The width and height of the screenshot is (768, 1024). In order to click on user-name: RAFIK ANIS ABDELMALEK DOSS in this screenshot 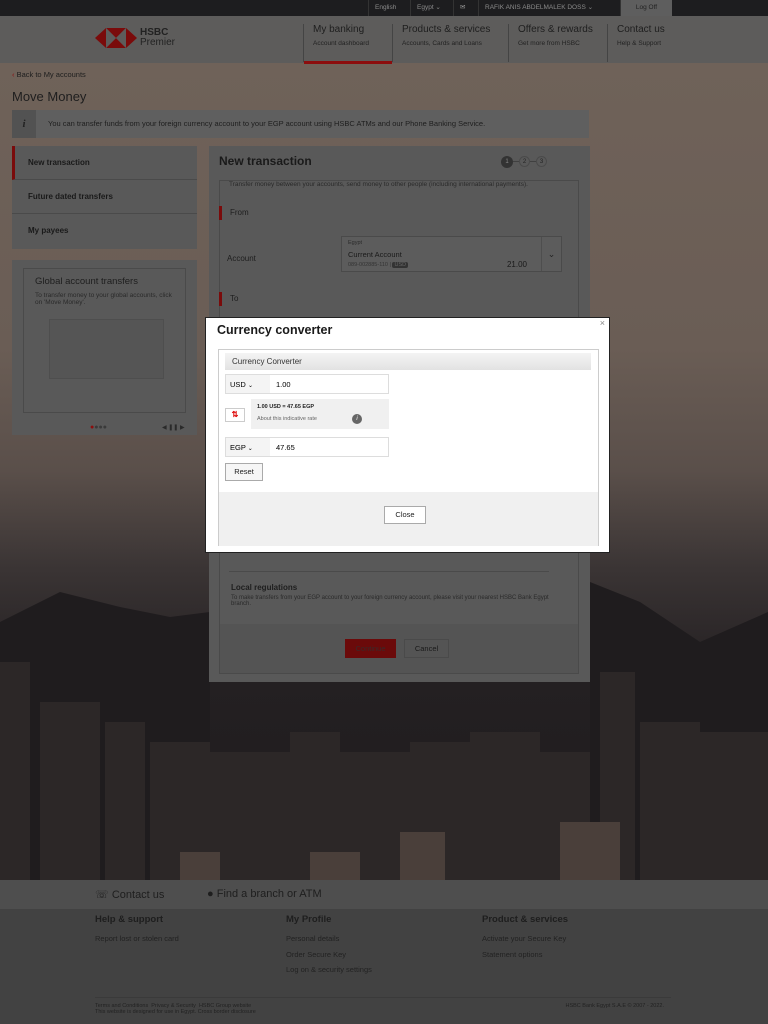, I will do `click(535, 7)`.